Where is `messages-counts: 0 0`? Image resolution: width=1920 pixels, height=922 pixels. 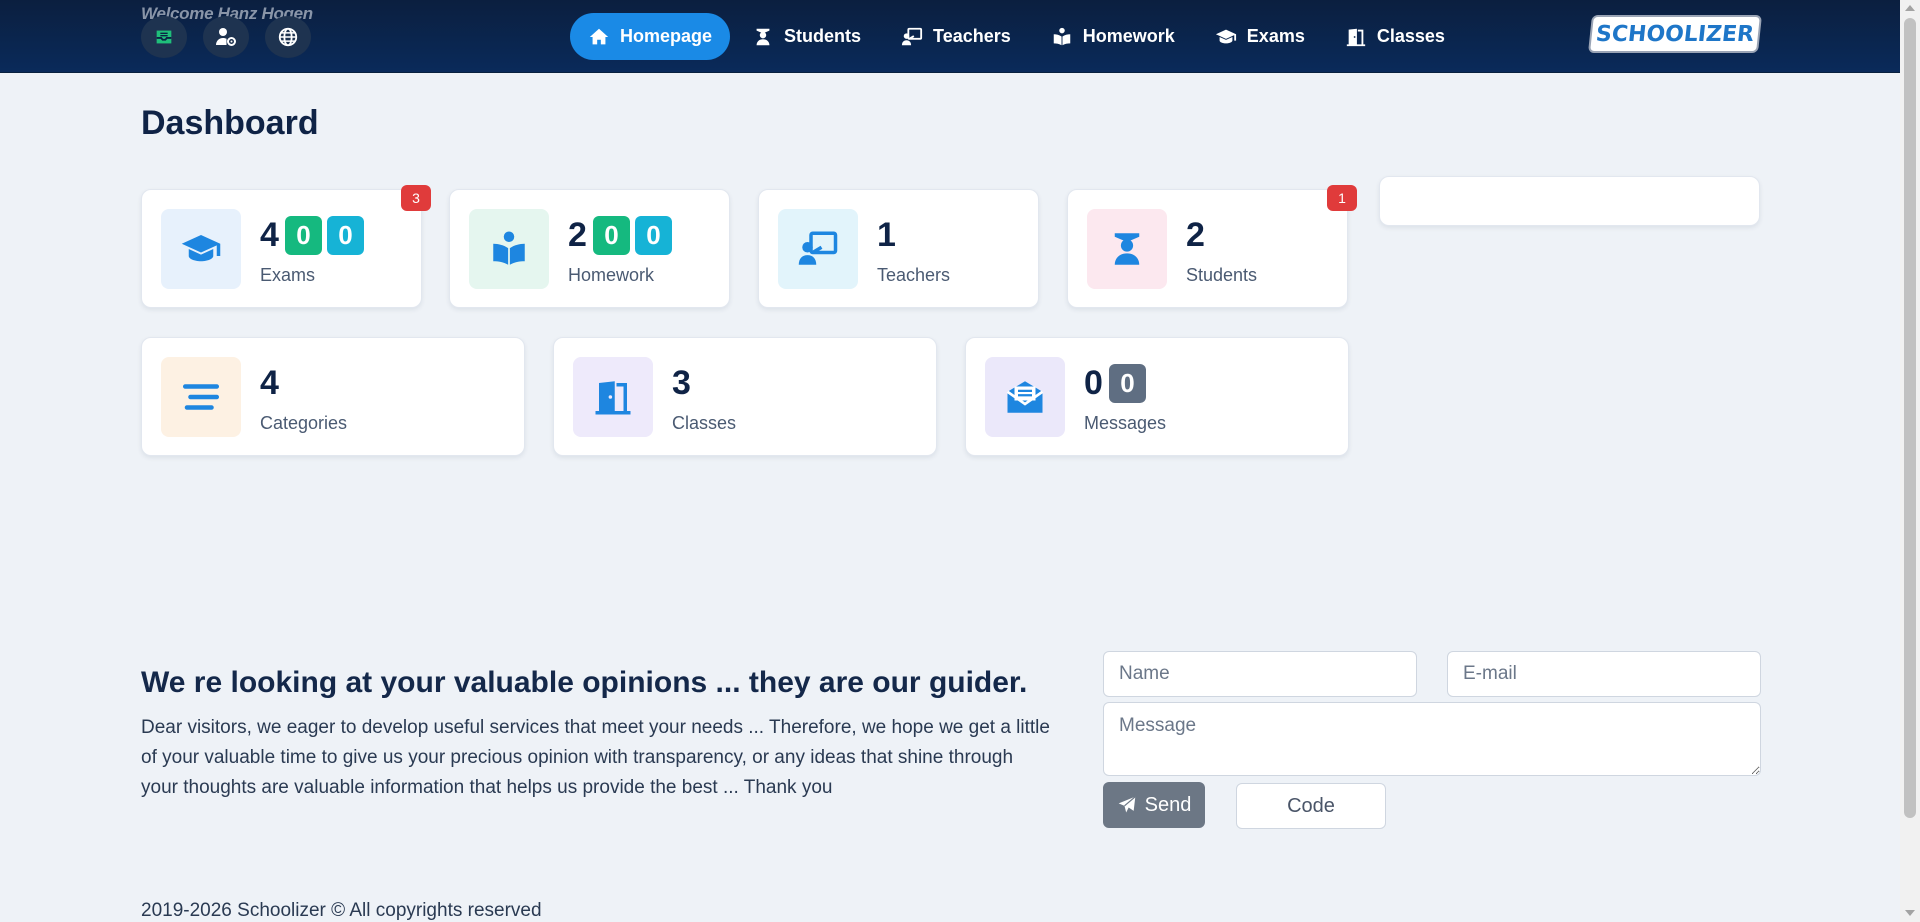 messages-counts: 0 0 is located at coordinates (1115, 383).